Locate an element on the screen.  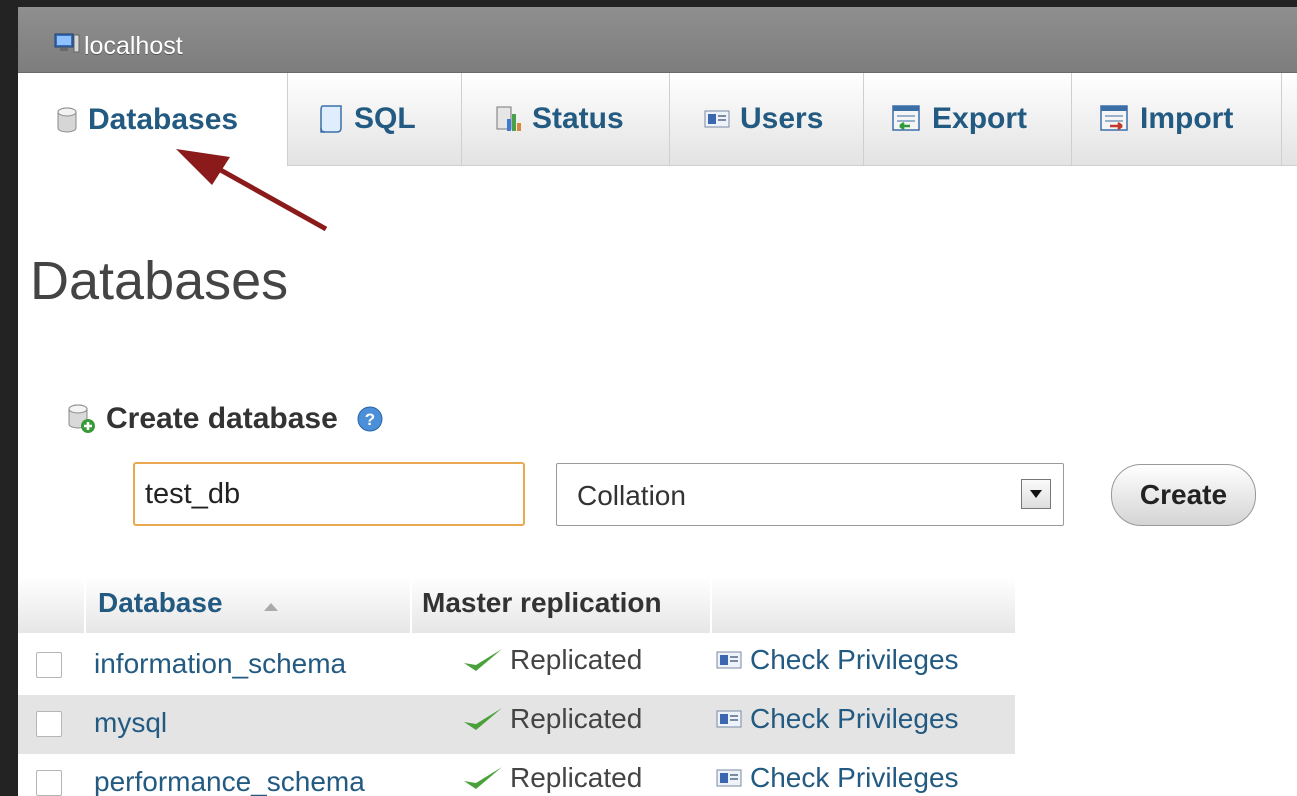
tab-label: Users is located at coordinates (782, 118).